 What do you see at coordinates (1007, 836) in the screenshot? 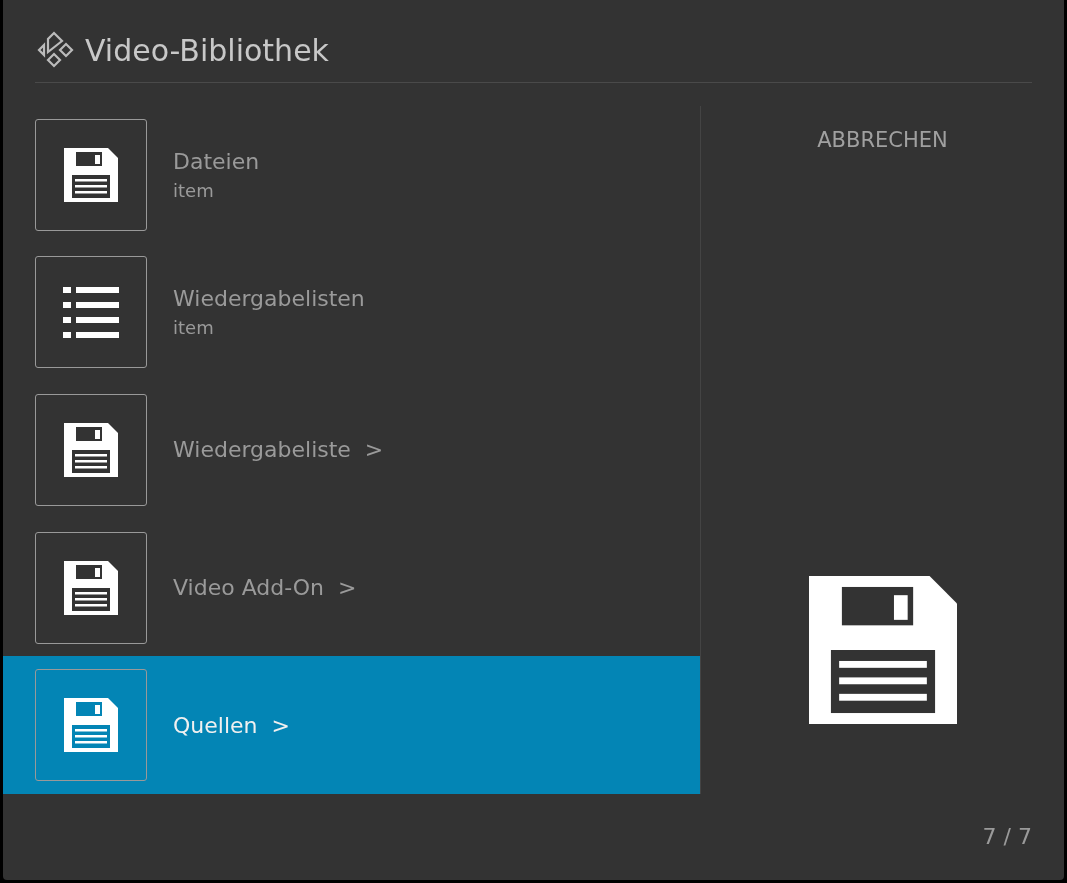
I see `page-counter: 7 / 7` at bounding box center [1007, 836].